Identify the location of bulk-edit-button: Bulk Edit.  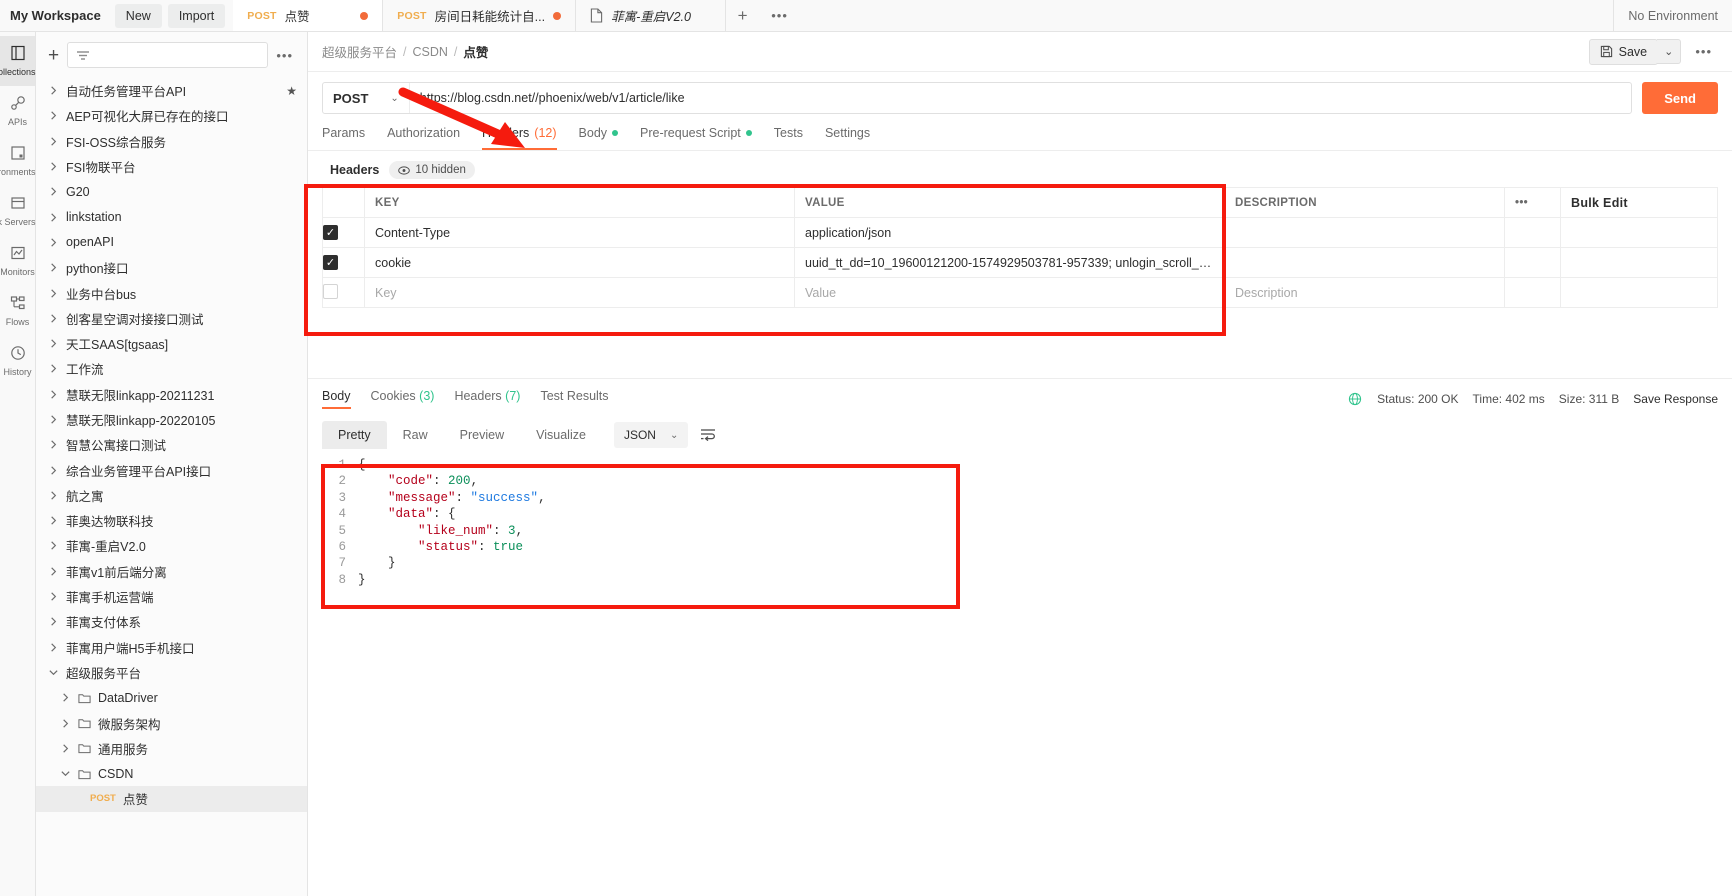
(1599, 203).